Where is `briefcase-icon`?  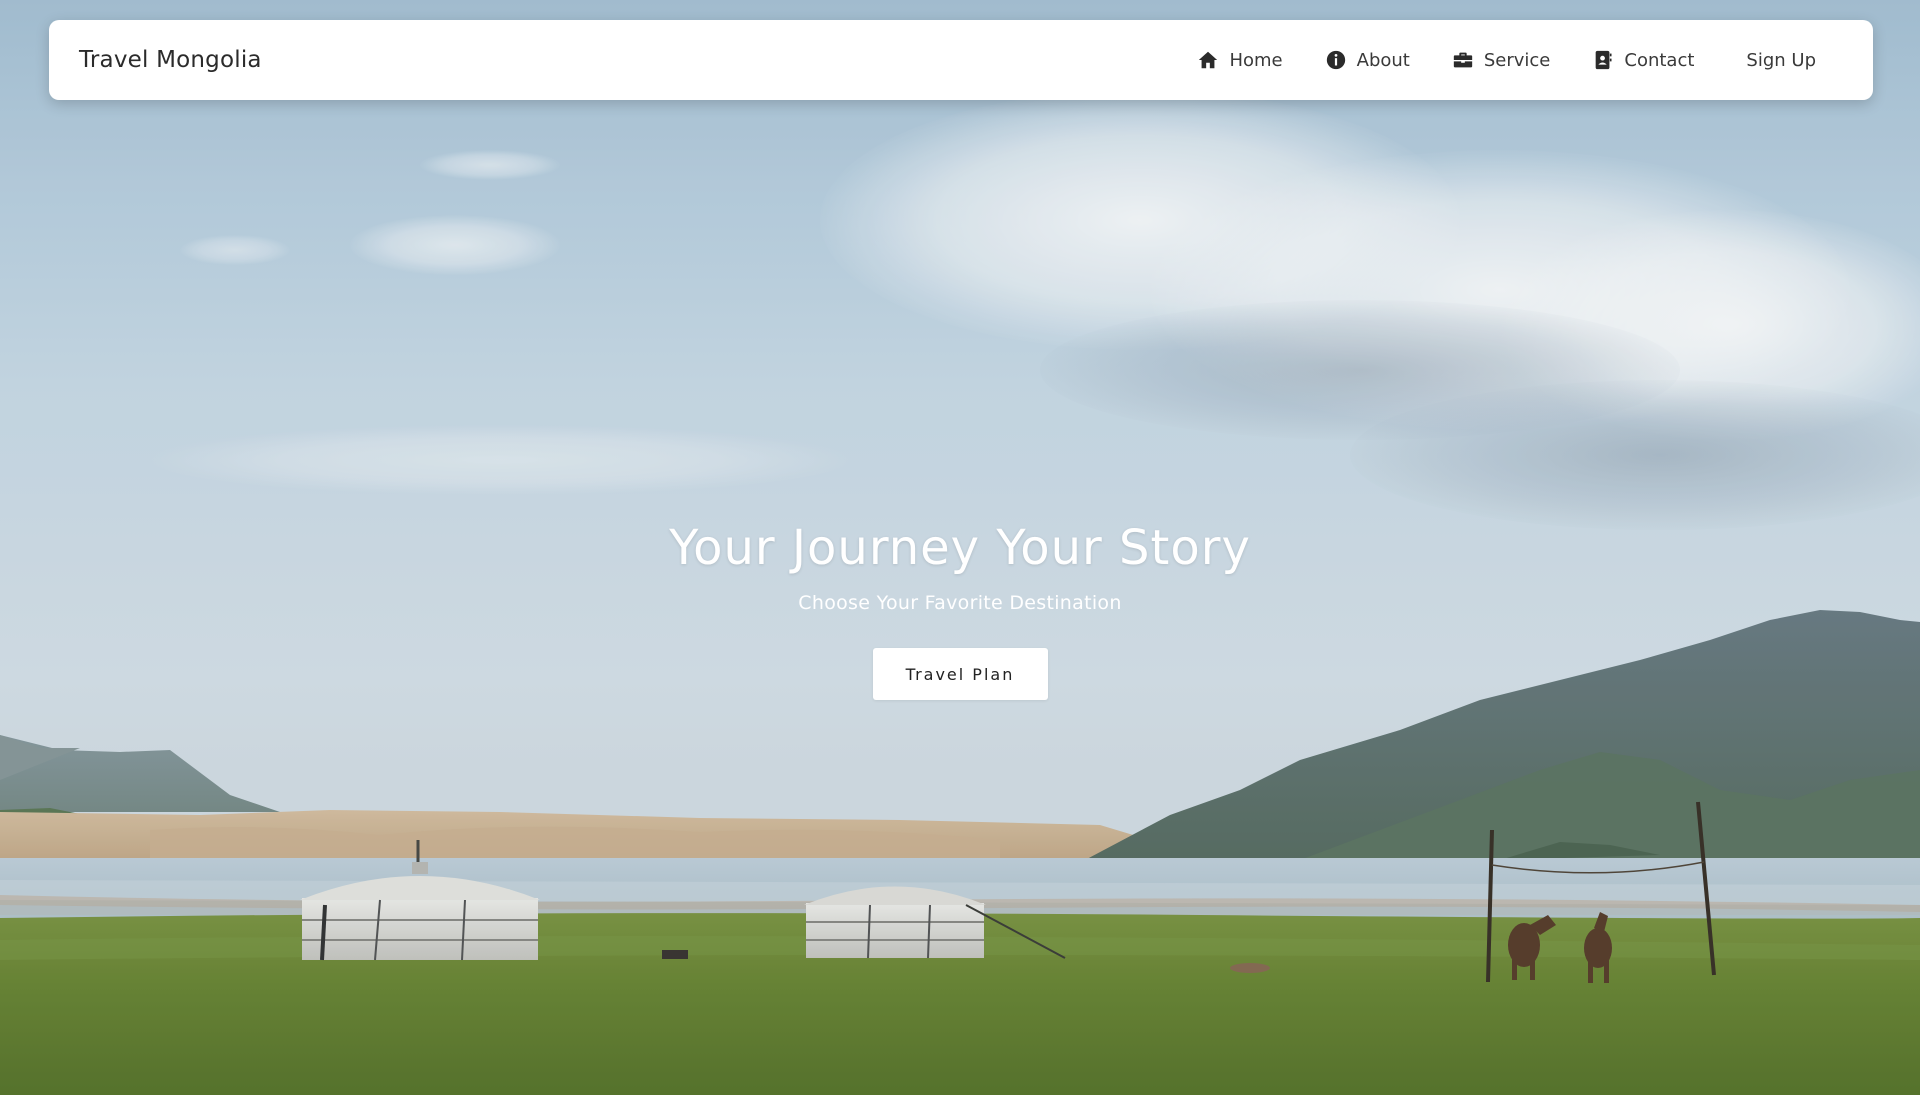 briefcase-icon is located at coordinates (1463, 60).